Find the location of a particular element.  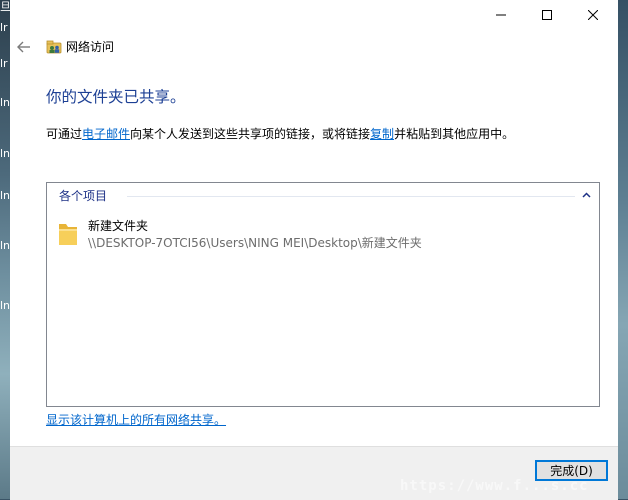

back-button is located at coordinates (24, 47).